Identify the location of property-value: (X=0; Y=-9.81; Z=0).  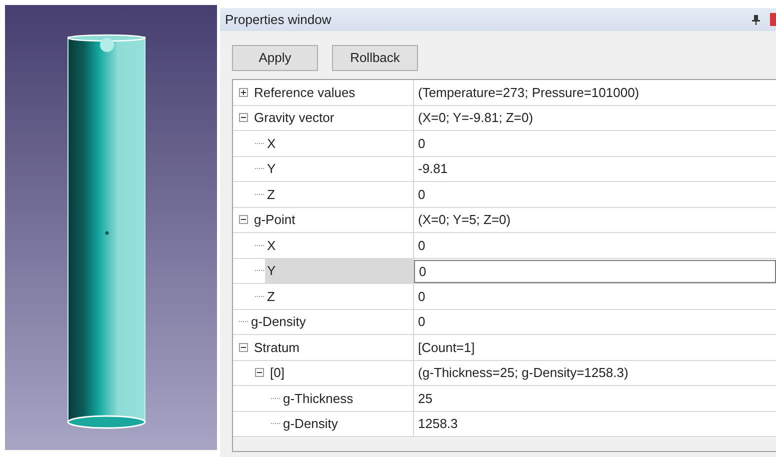
(475, 118).